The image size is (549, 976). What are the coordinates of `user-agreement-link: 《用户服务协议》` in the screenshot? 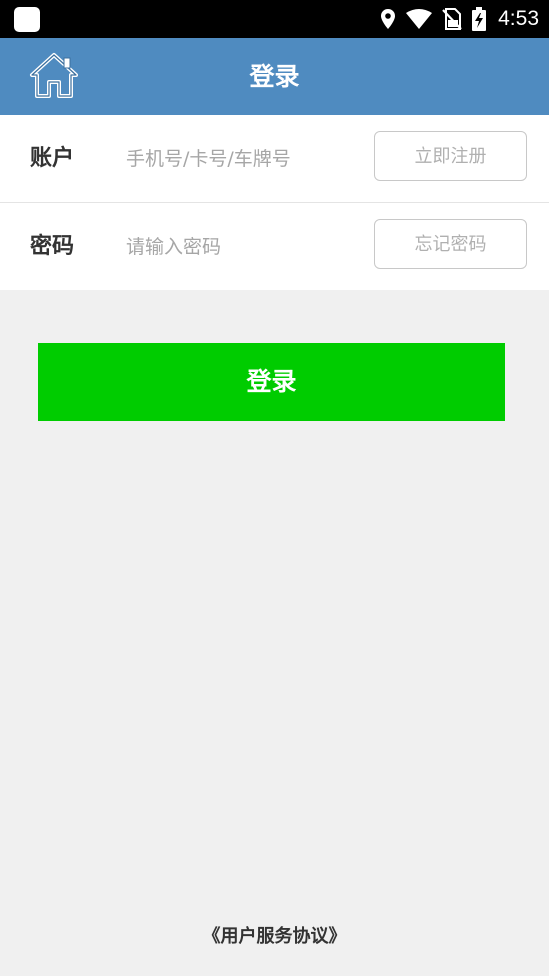 It's located at (274, 935).